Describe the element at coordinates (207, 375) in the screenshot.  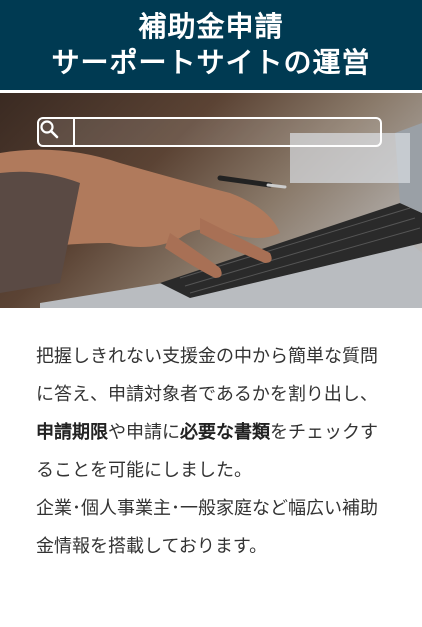
I see `description-part1: 把握しきれない支援金の中から簡単な質問に答え、申請対象者であるかを割り出し、` at that location.